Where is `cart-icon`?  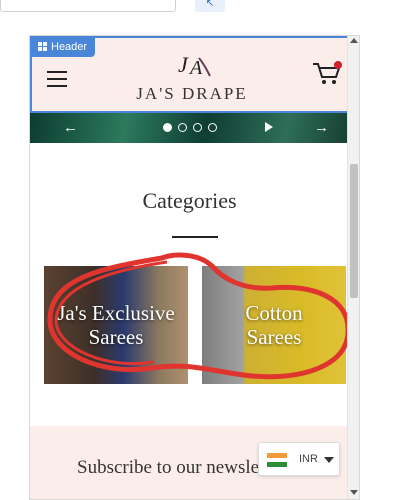 cart-icon is located at coordinates (327, 73).